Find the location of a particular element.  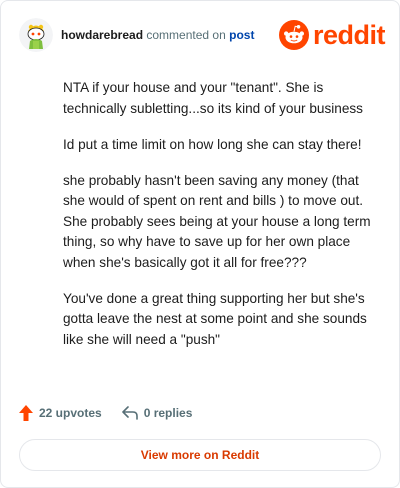

comment-header: howdarebread commented on post reddit is located at coordinates (202, 35).